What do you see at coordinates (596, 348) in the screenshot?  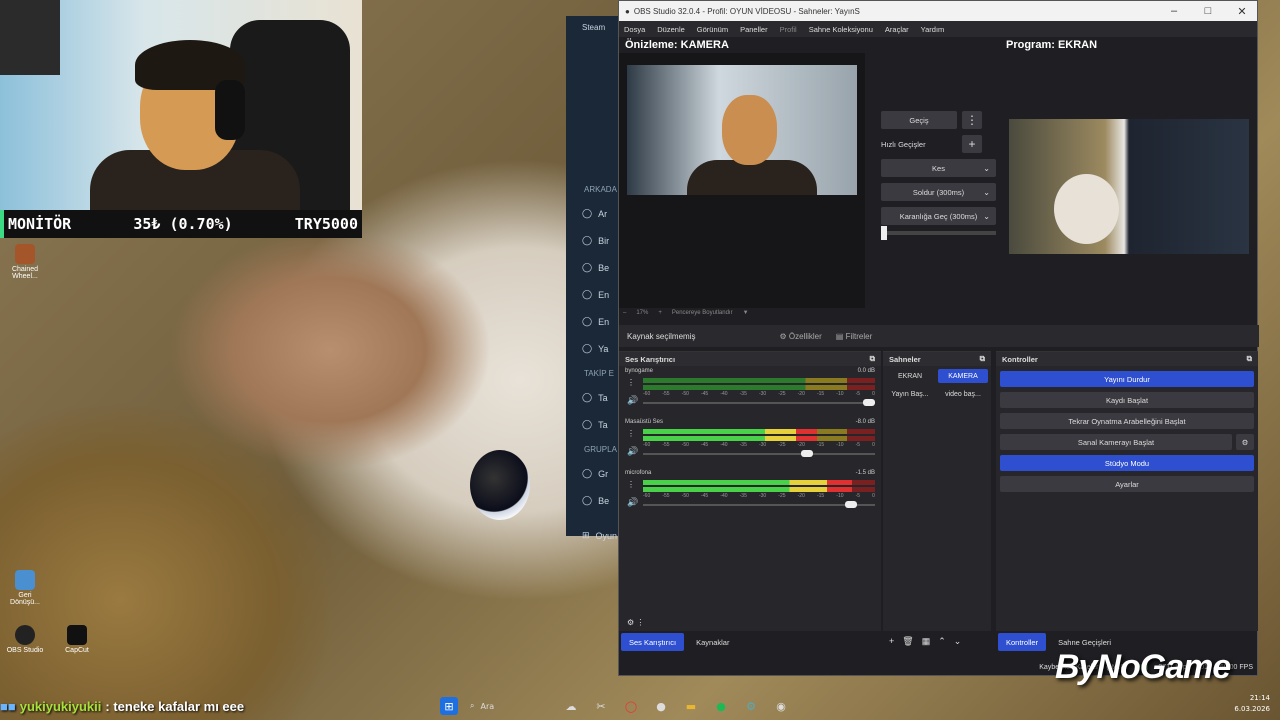 I see `steam-item: ◯ Ya` at bounding box center [596, 348].